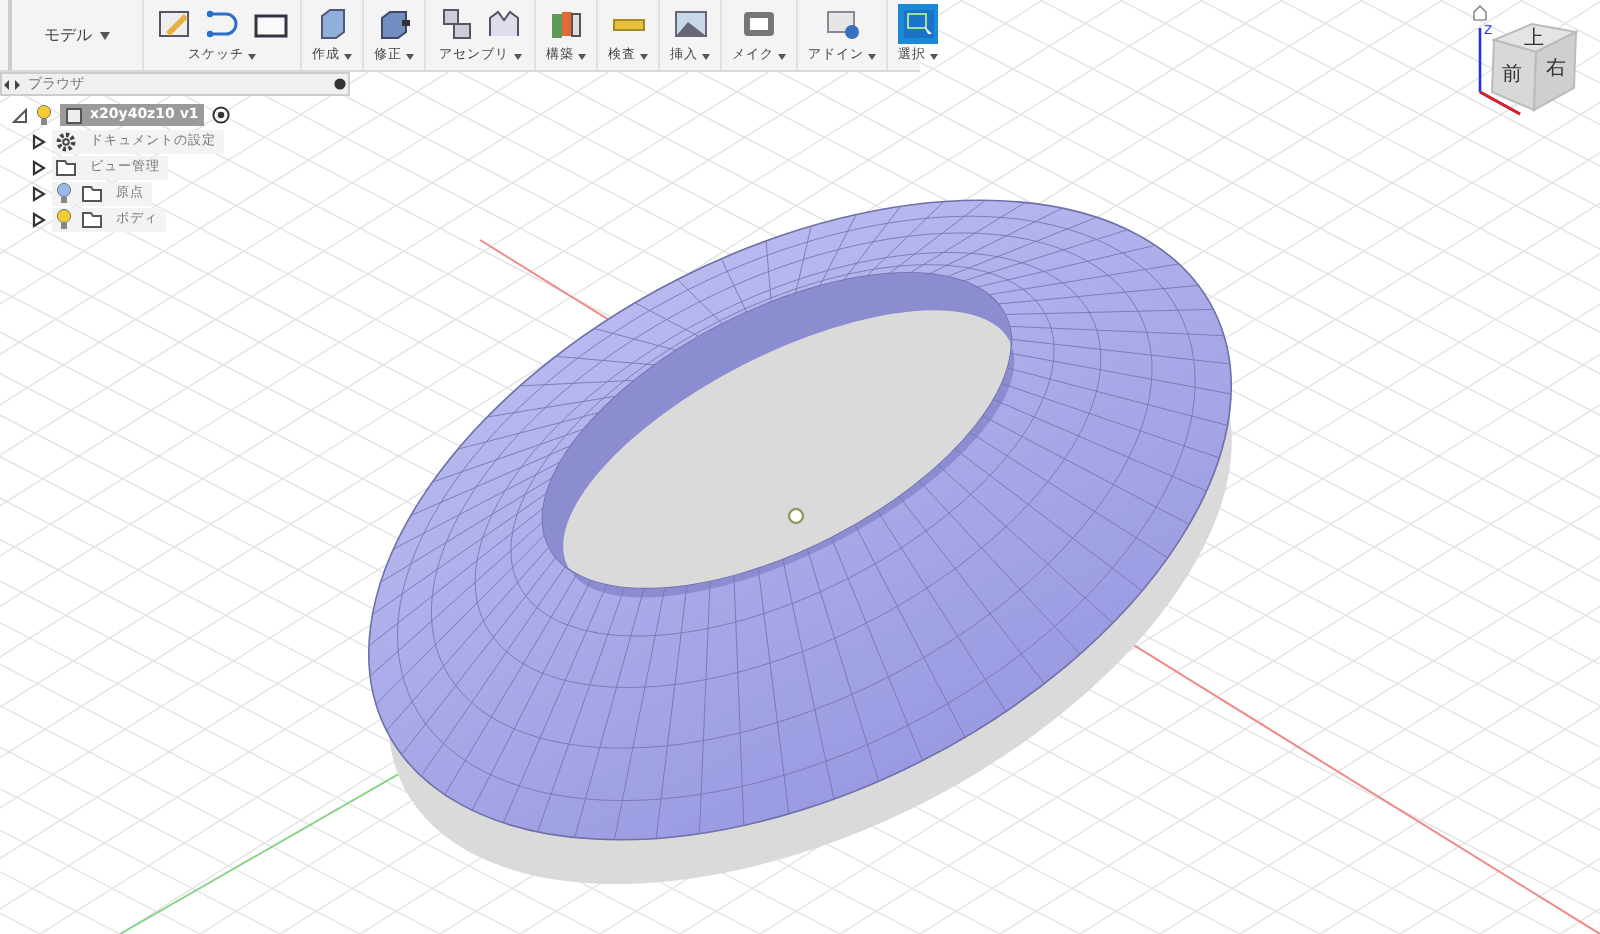 This screenshot has width=1600, height=934. I want to click on cube-face-label: 前, so click(1512, 75).